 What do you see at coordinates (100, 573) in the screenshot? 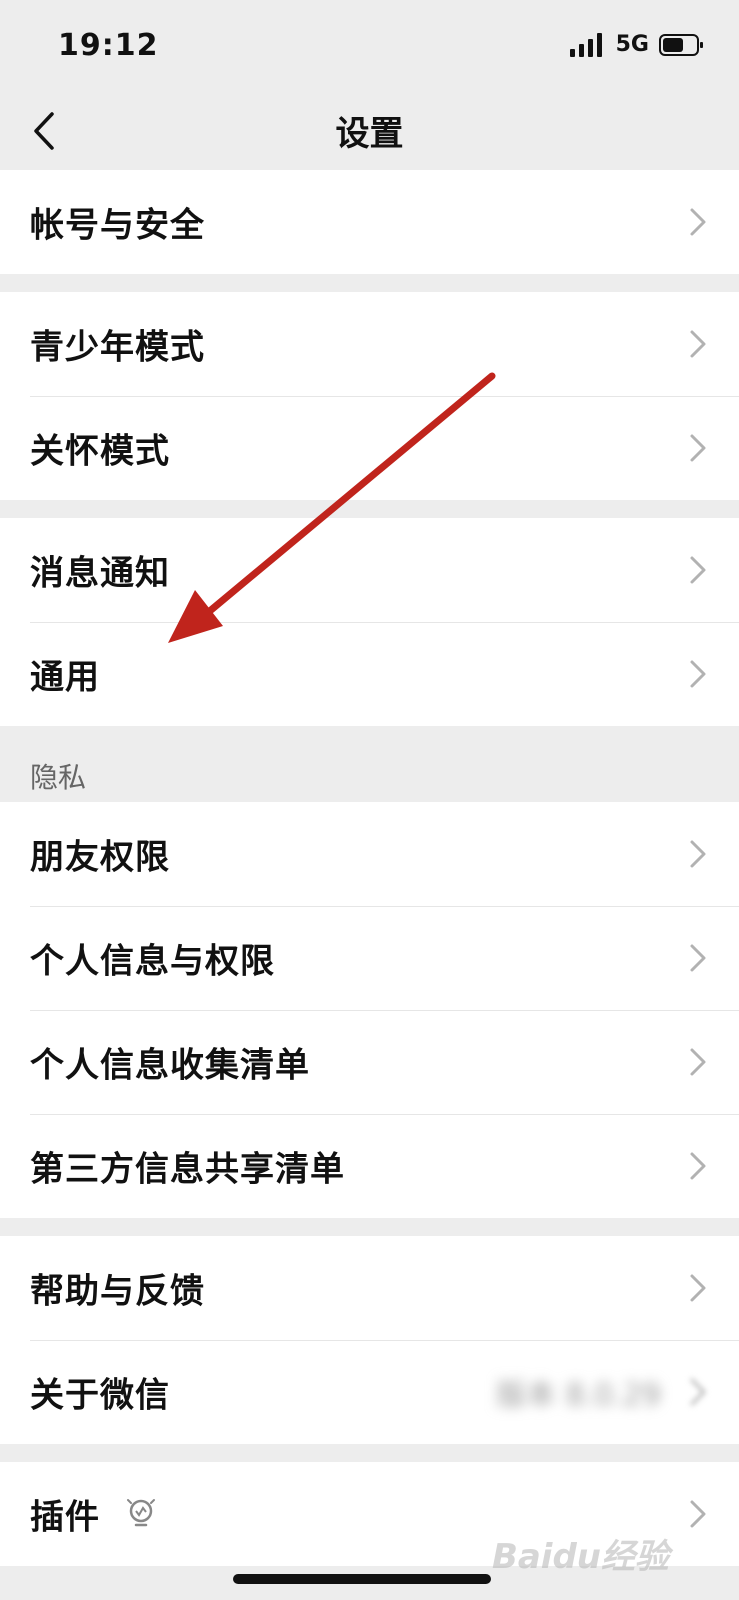
I see `cell-label: 消息通知` at bounding box center [100, 573].